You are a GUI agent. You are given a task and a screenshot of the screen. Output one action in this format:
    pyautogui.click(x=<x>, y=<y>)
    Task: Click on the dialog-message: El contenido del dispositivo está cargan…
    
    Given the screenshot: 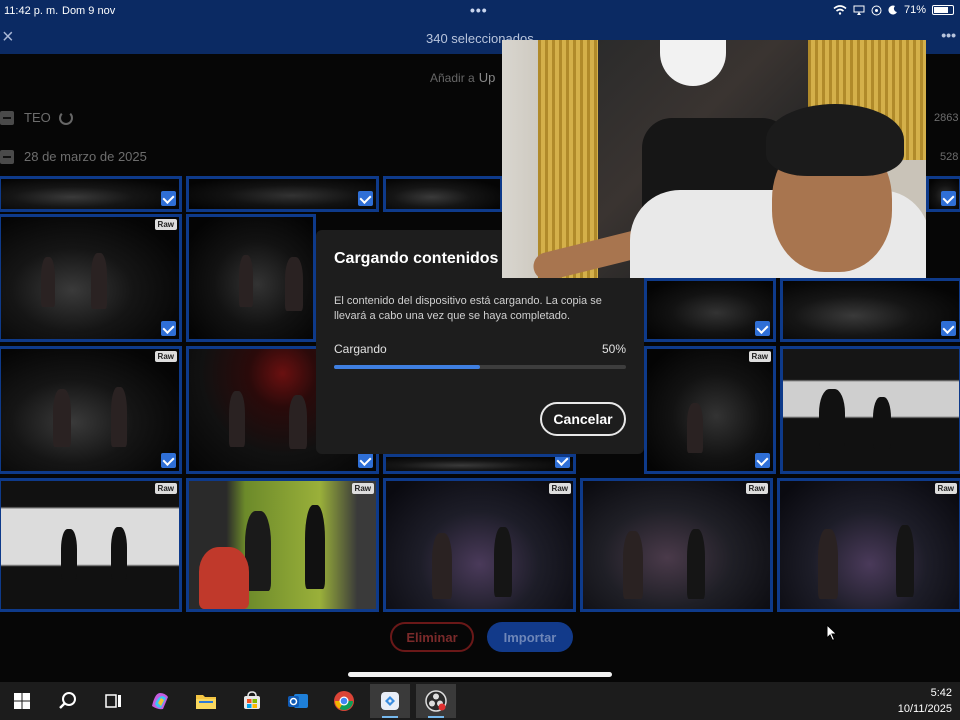 What is the action you would take?
    pyautogui.click(x=468, y=308)
    